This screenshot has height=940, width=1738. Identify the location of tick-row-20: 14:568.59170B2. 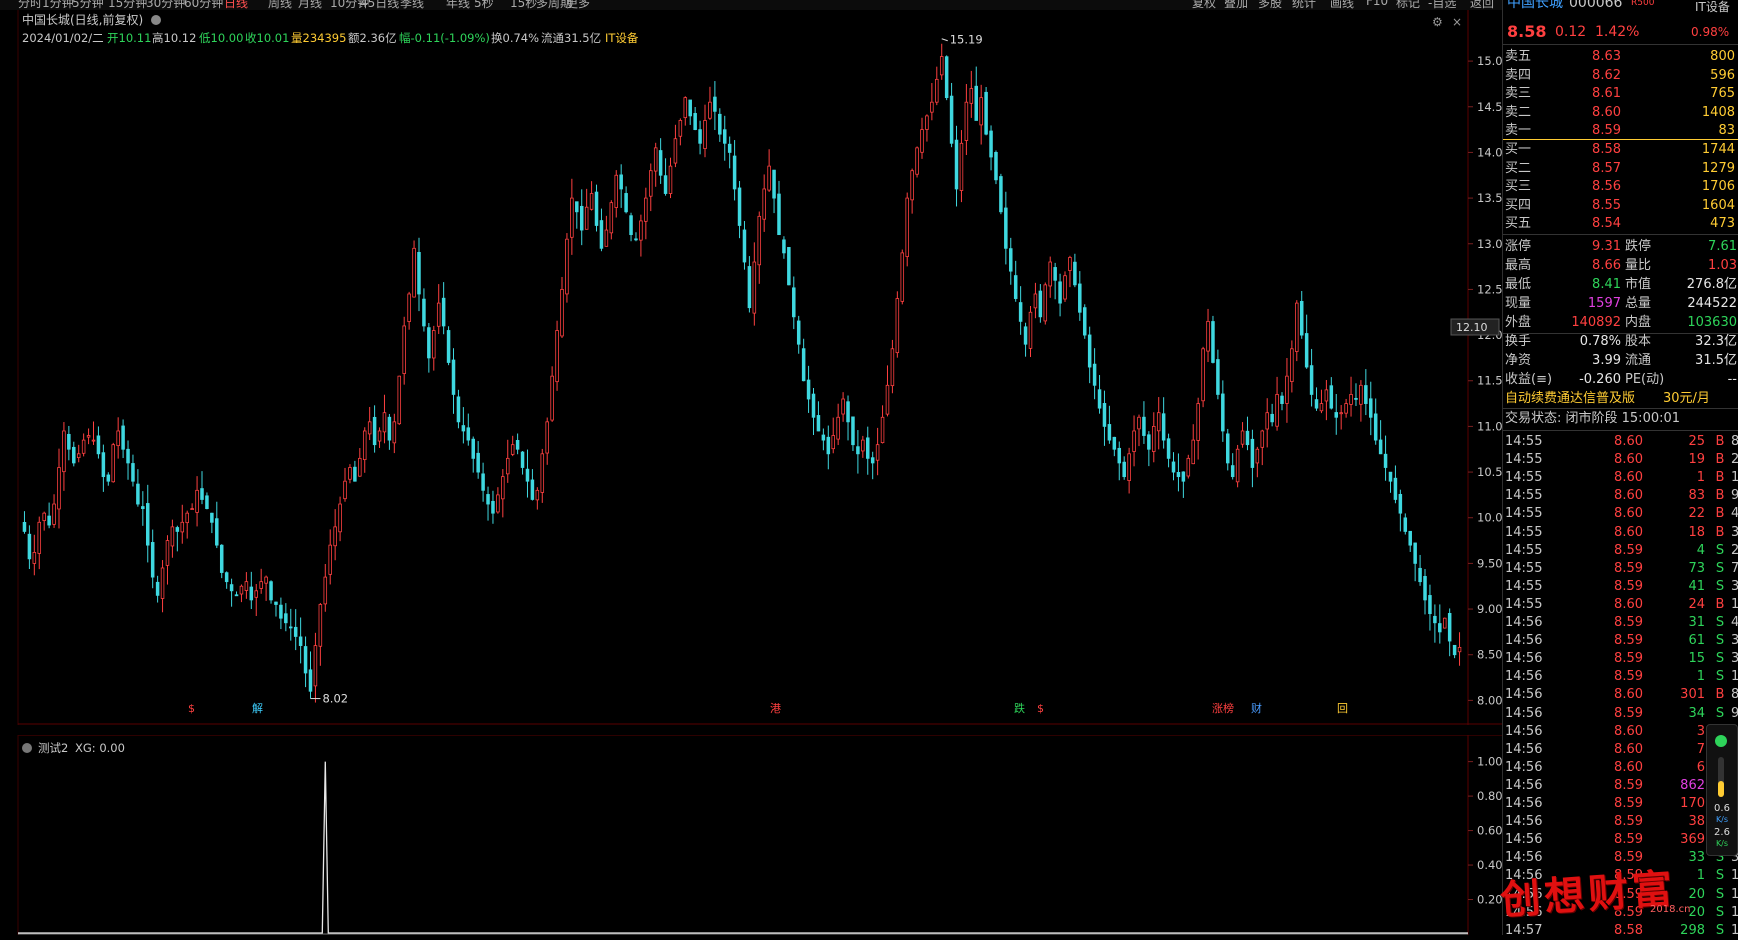
(1621, 803).